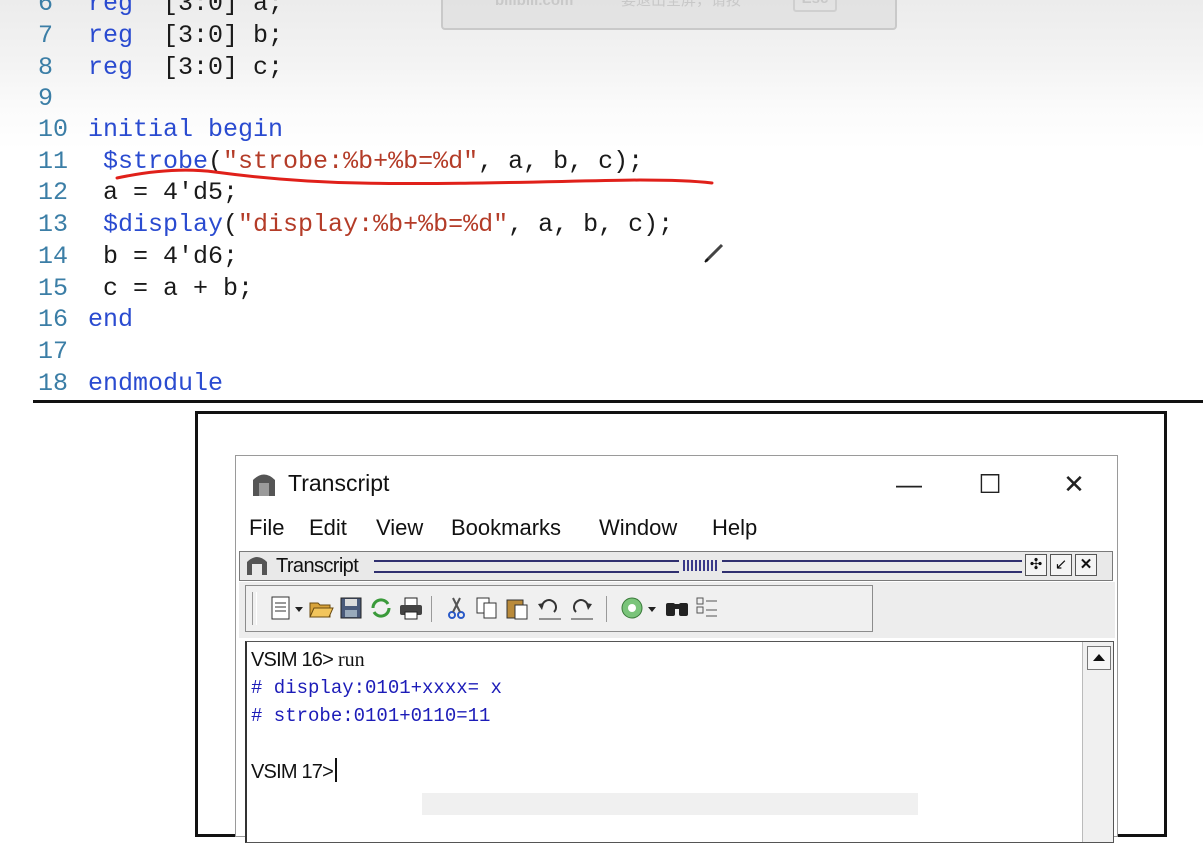  I want to click on copy-icon, so click(487, 608).